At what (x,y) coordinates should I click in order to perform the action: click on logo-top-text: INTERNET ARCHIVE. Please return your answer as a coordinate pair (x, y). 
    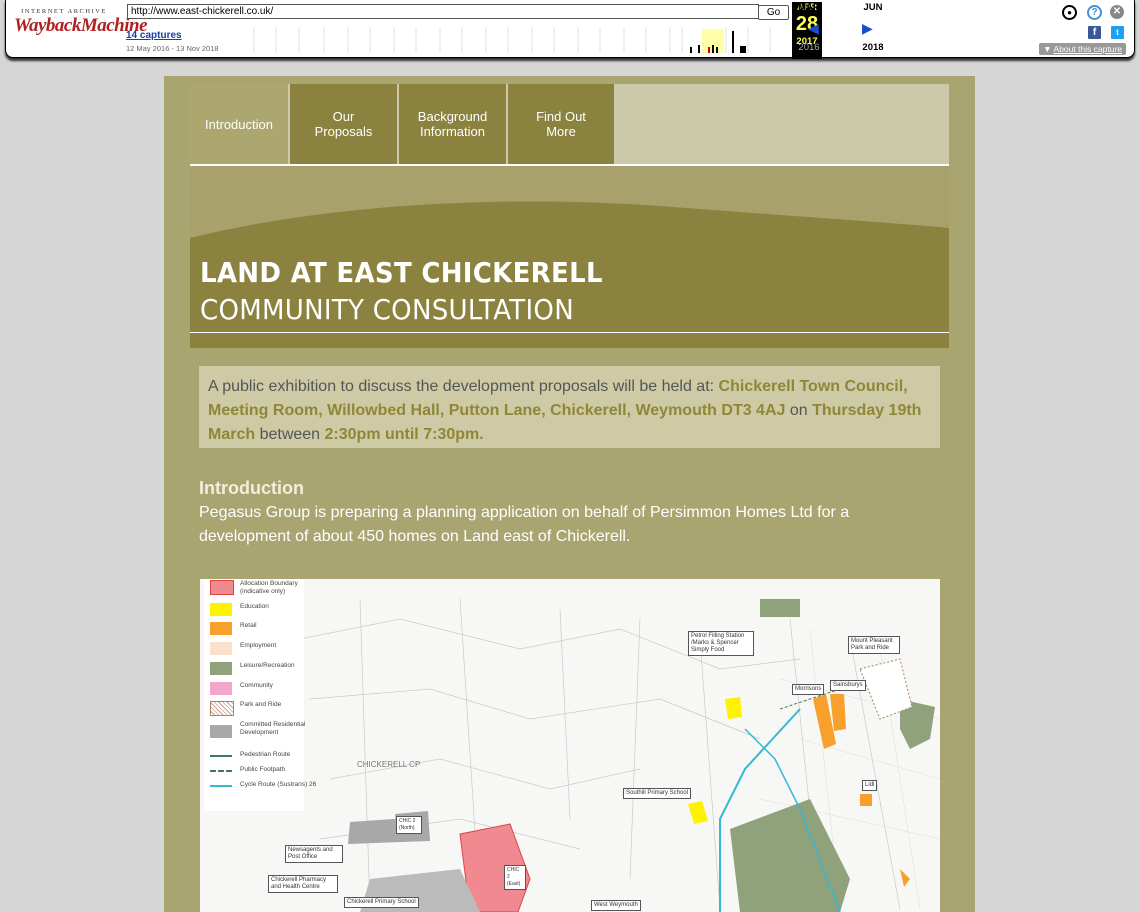
    Looking at the image, I should click on (64, 11).